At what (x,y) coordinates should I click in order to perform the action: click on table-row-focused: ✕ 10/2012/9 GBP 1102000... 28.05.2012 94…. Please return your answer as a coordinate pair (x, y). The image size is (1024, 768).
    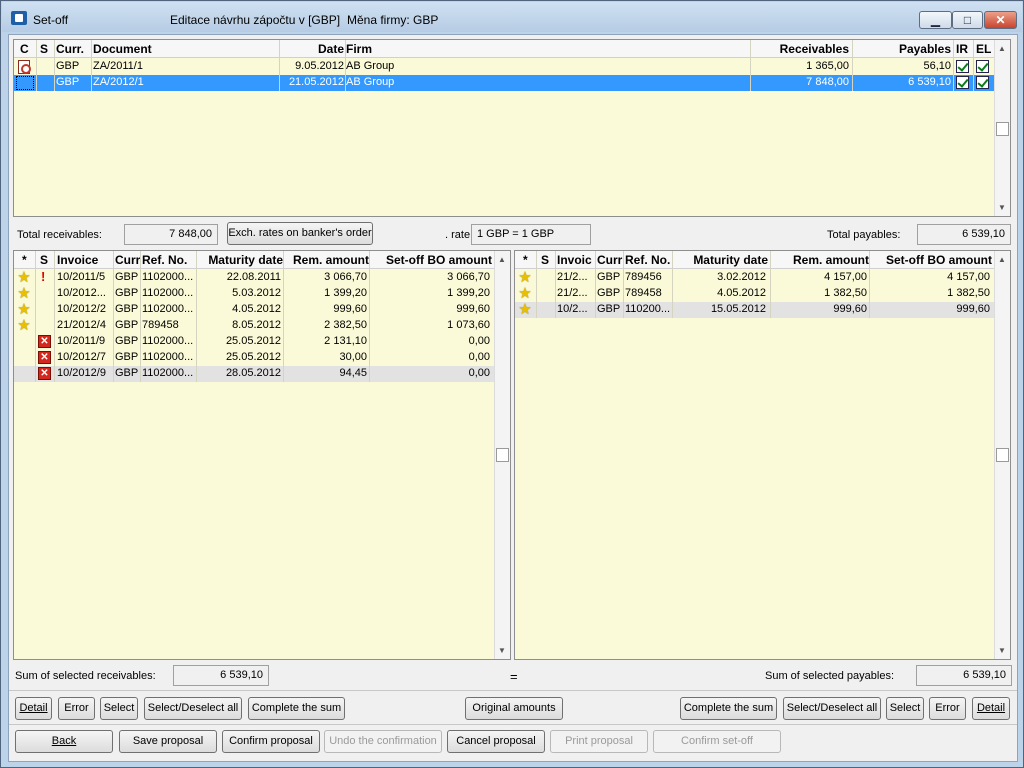
    Looking at the image, I should click on (254, 374).